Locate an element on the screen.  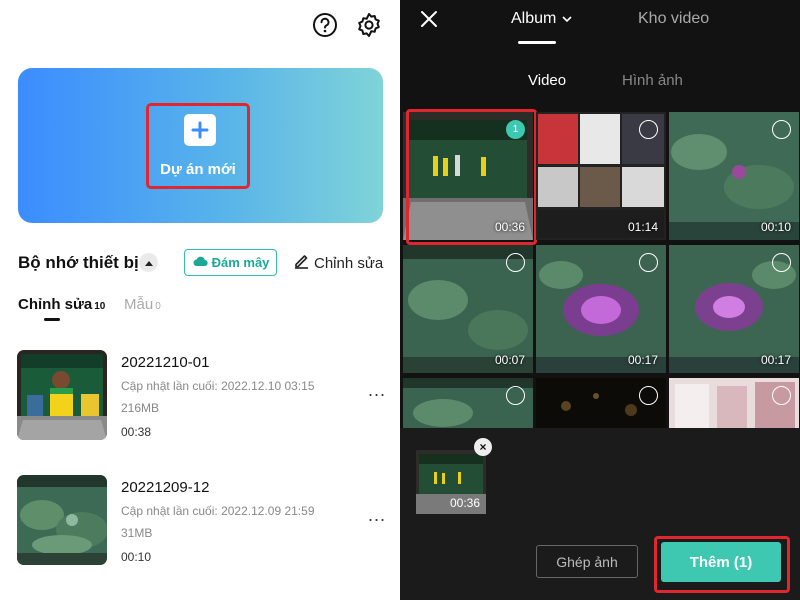
device-storage-title: Bộ nhớ thiết bị is located at coordinates (78, 262).